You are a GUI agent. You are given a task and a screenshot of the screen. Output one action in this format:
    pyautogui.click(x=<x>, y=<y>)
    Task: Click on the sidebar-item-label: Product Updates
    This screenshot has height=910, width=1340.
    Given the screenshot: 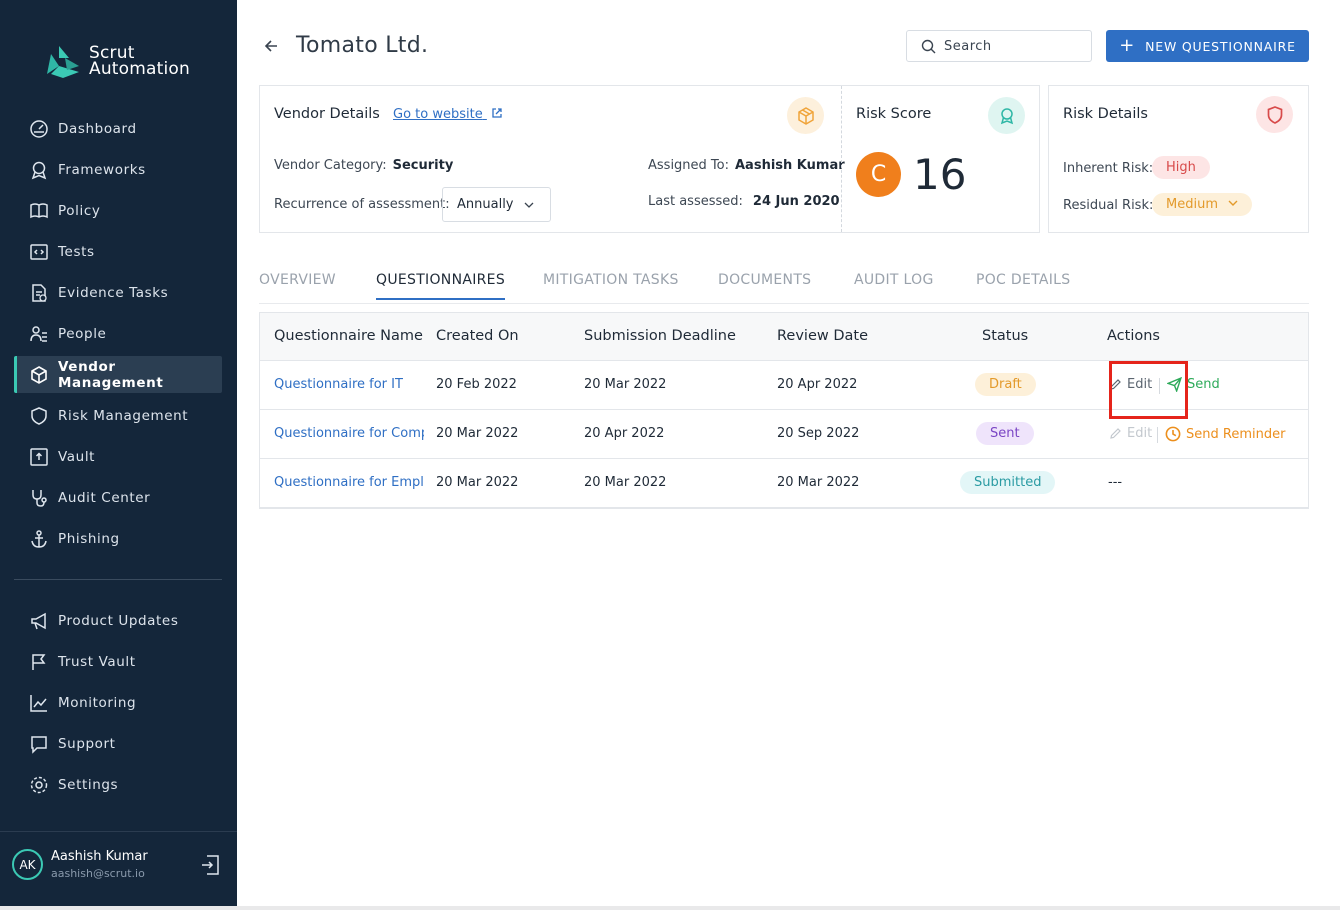 What is the action you would take?
    pyautogui.click(x=118, y=620)
    